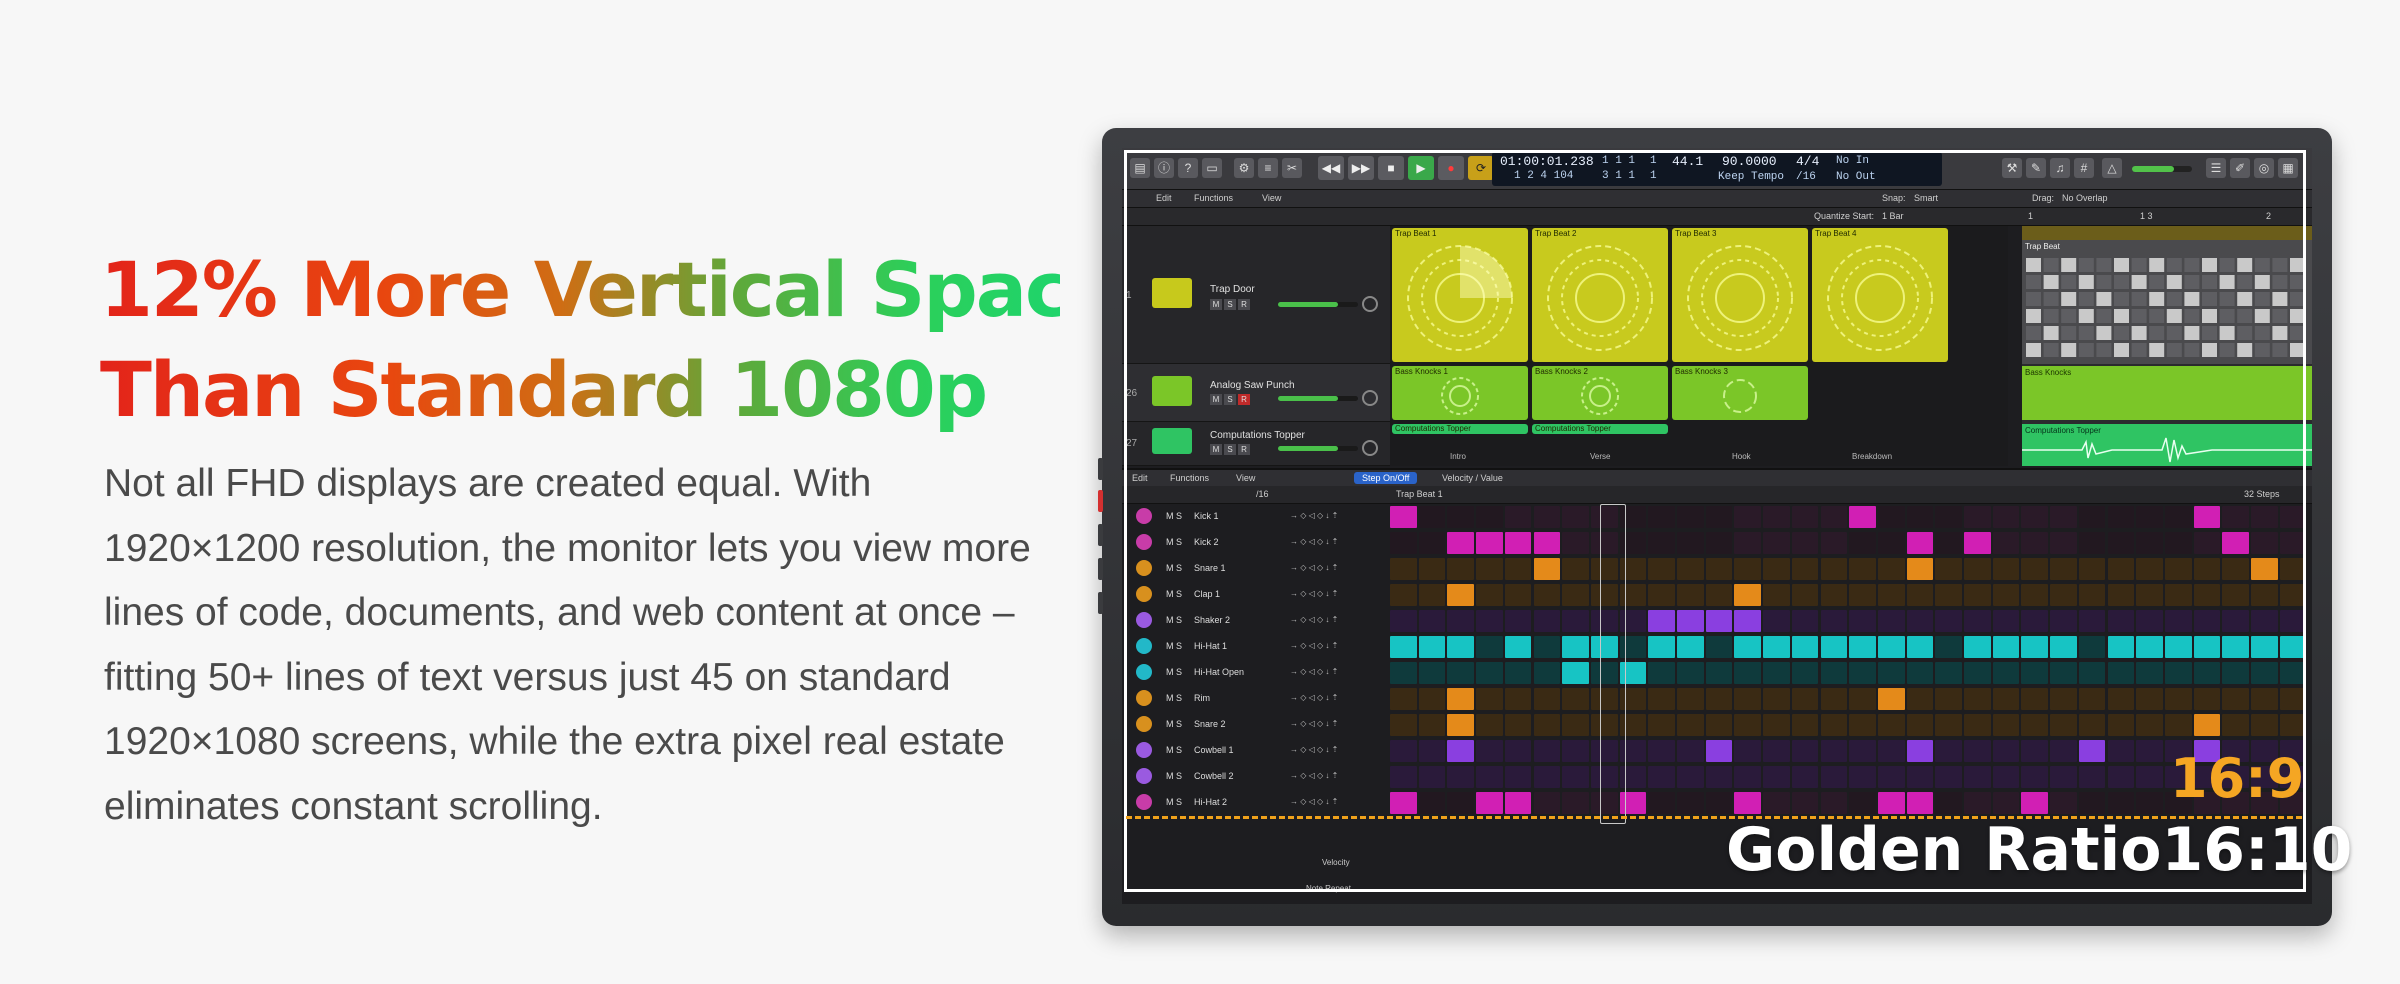  Describe the element at coordinates (2216, 168) in the screenshot. I see `list-editor-icon: ☰` at that location.